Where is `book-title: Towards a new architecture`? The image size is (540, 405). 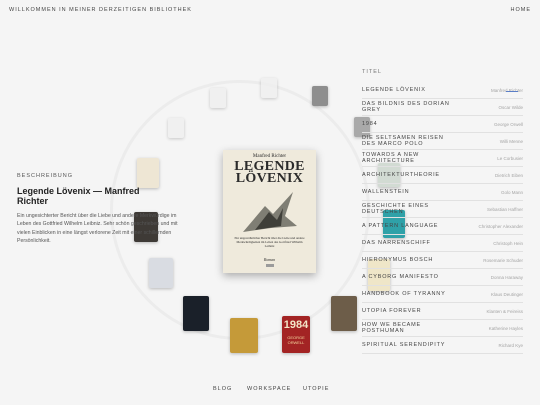 book-title: Towards a new architecture is located at coordinates (391, 158).